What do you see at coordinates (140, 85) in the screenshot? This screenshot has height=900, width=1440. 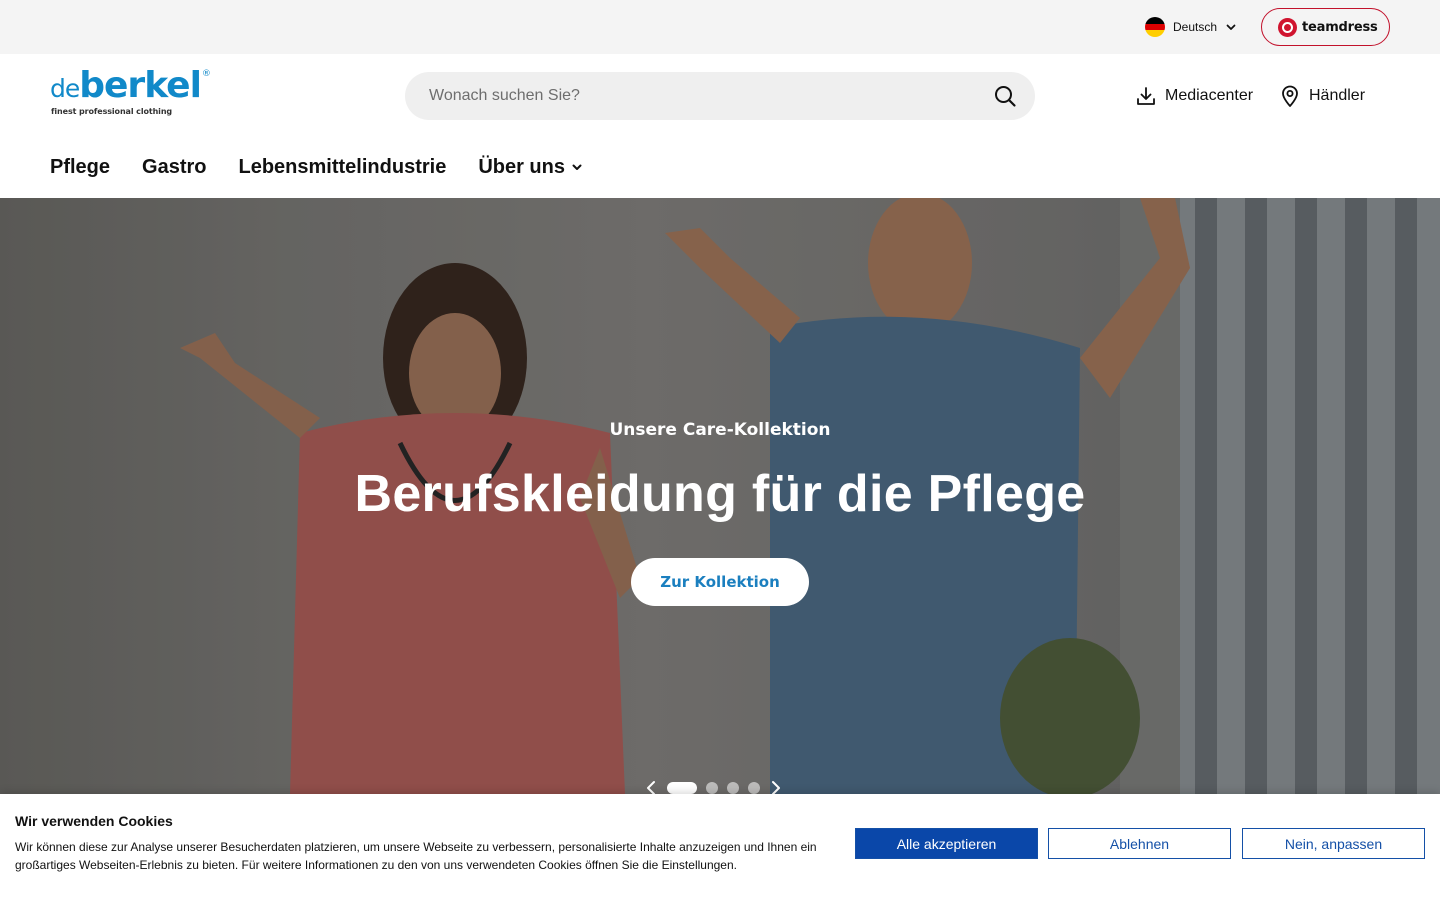 I see `logo-name: berkel` at bounding box center [140, 85].